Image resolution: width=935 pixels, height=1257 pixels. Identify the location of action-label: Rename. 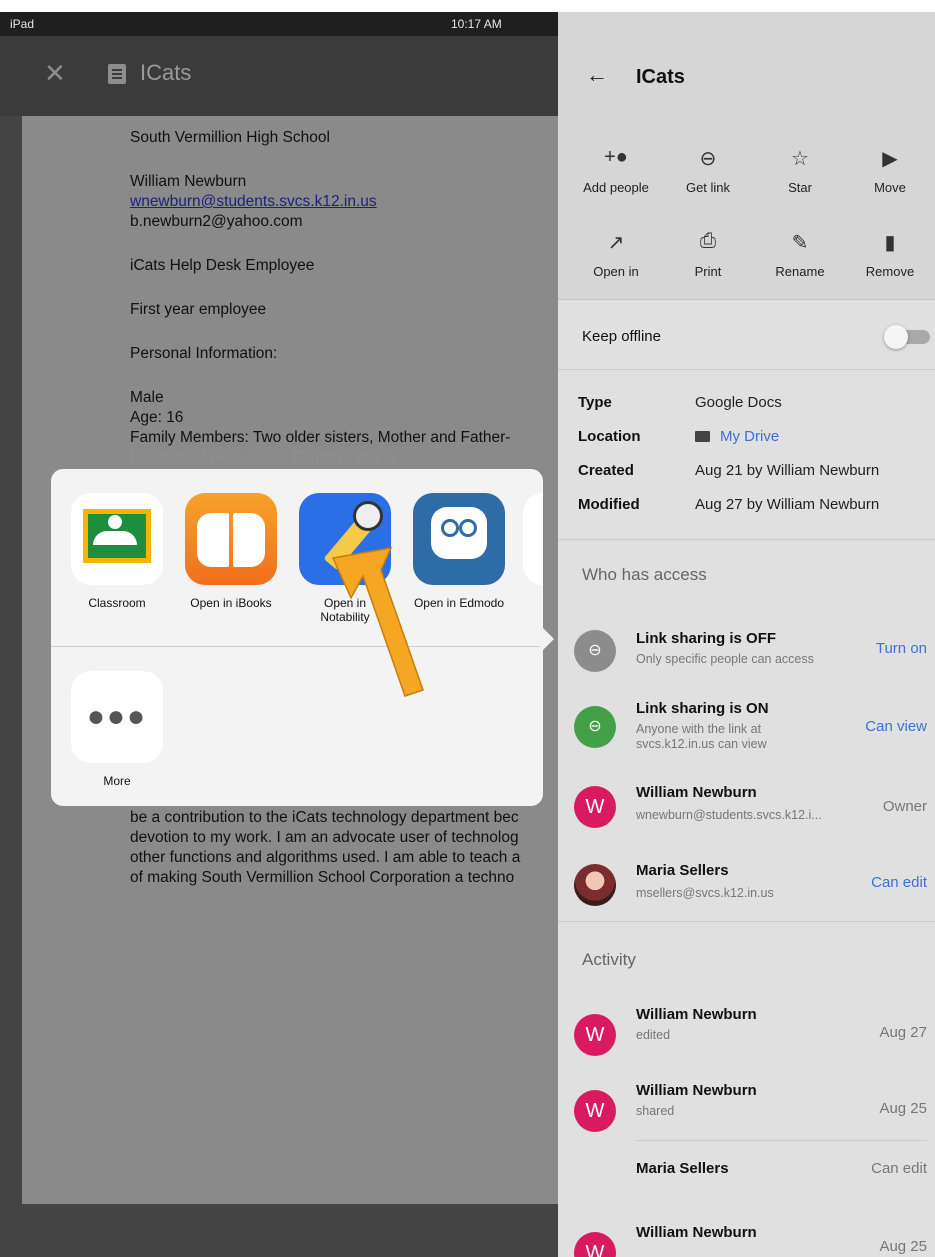
(800, 271).